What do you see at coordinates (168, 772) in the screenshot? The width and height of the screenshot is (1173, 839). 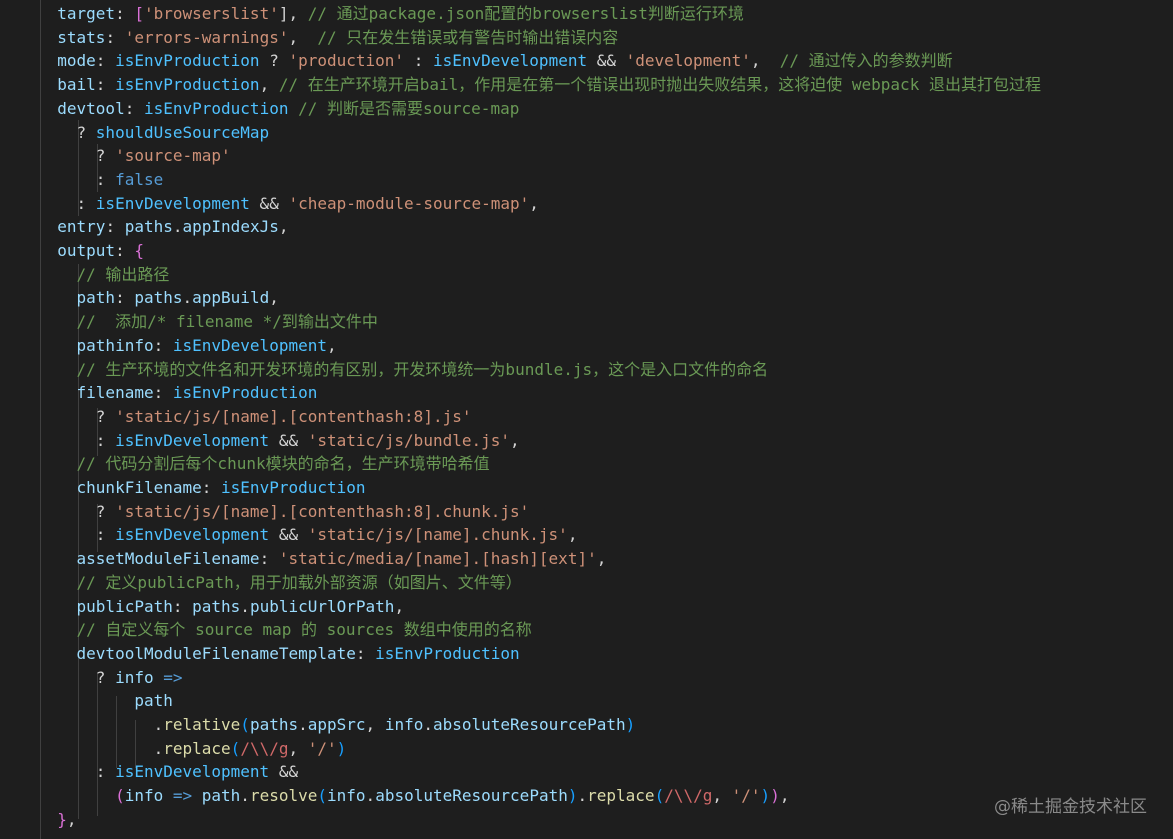 I see `code-line: : isEnvDevelopment &&` at bounding box center [168, 772].